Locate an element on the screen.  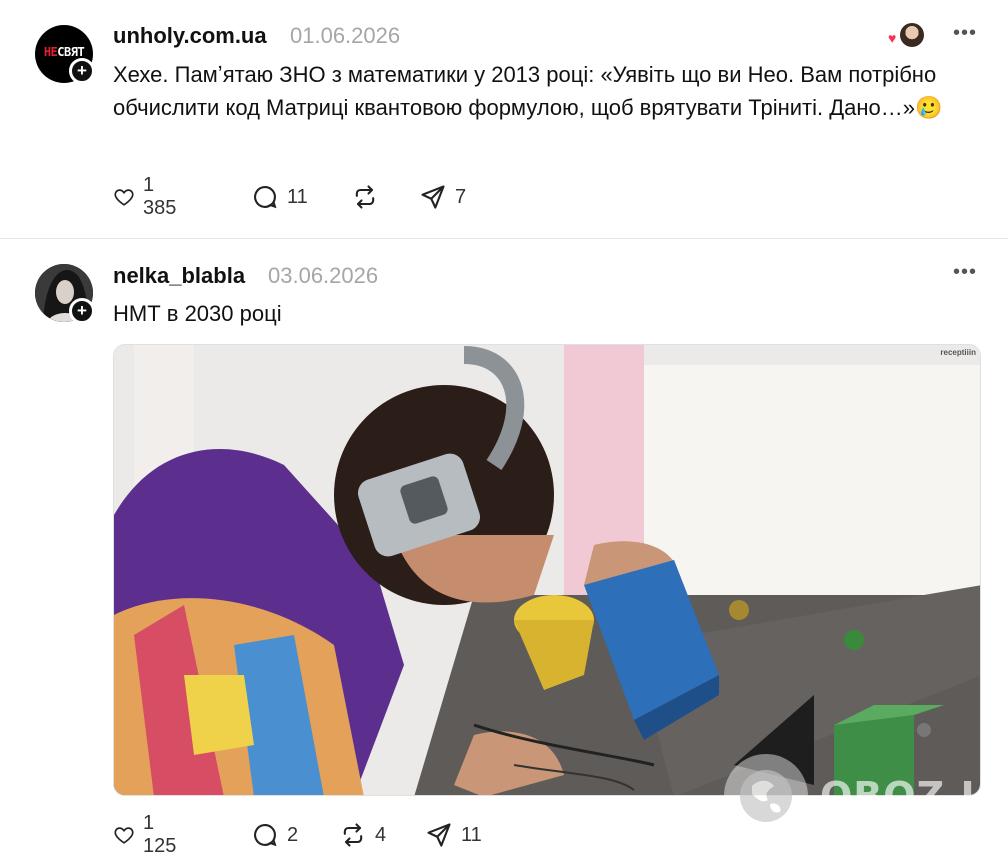
username: nelka_blabla is located at coordinates (179, 276).